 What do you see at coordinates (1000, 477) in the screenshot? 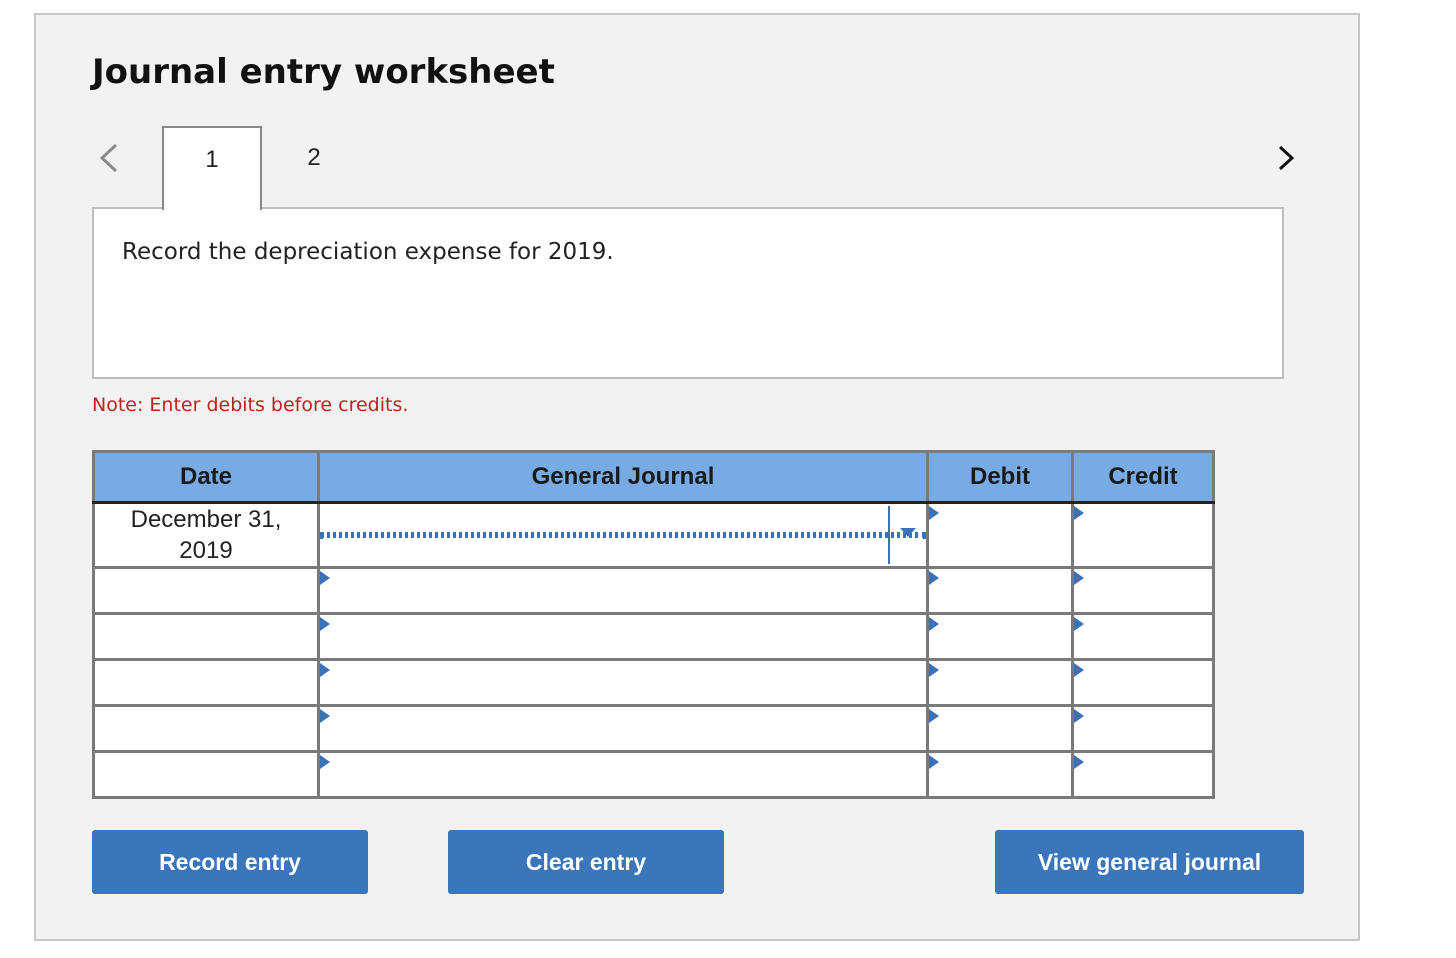
I see `header-debit: Debit` at bounding box center [1000, 477].